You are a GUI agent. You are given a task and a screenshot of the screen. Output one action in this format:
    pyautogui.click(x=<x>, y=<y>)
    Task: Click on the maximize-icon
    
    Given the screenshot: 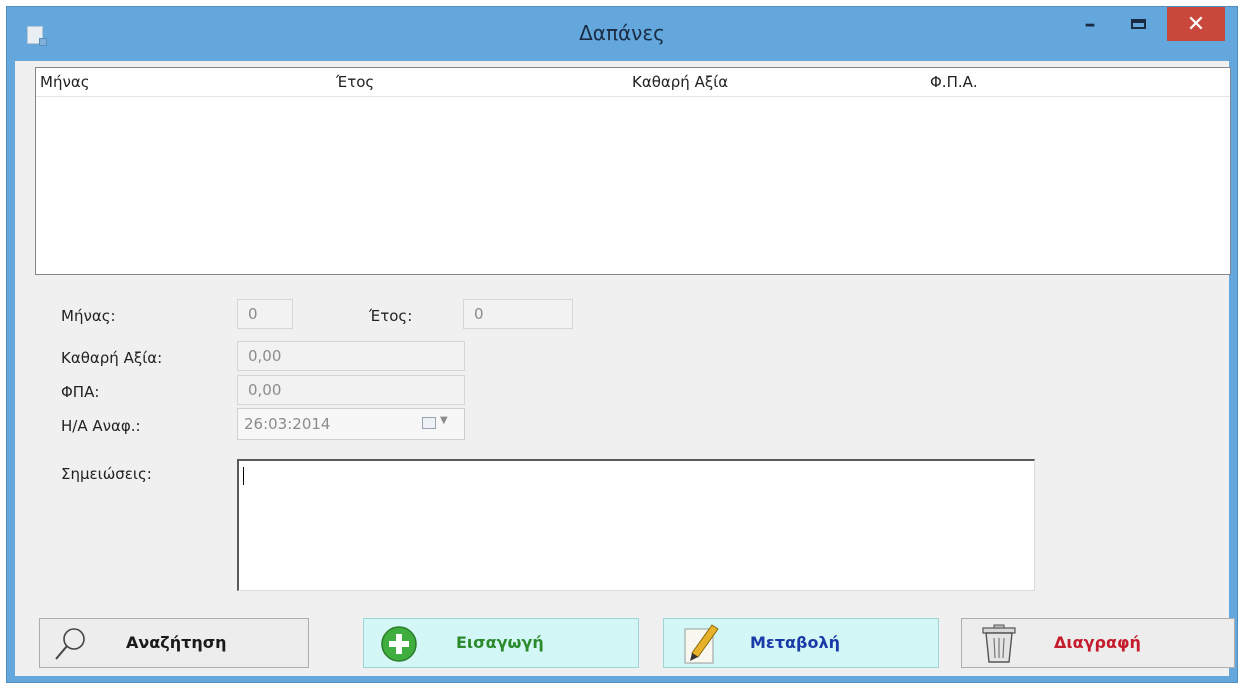 What is the action you would take?
    pyautogui.click(x=1138, y=24)
    